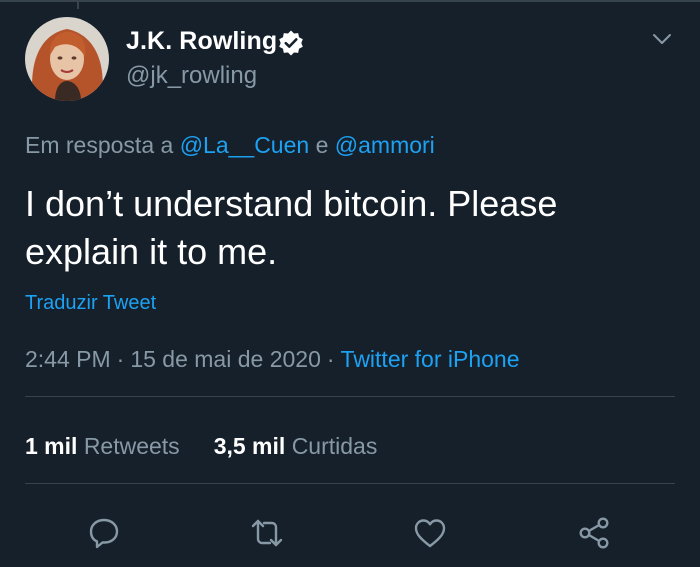 The height and width of the screenshot is (567, 700). I want to click on likes-stat: 3,5 mil Curtidas, so click(296, 446).